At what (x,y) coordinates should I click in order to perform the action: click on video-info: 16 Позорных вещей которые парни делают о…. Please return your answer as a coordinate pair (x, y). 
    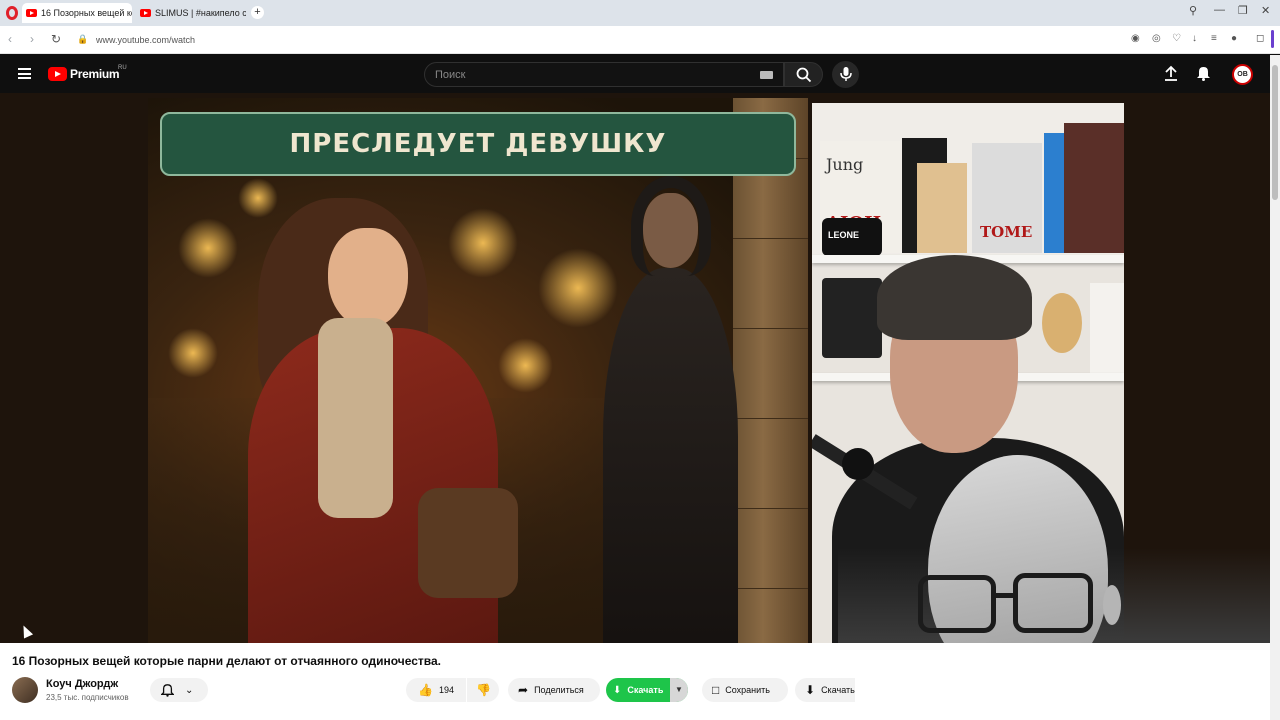
    Looking at the image, I should click on (635, 681).